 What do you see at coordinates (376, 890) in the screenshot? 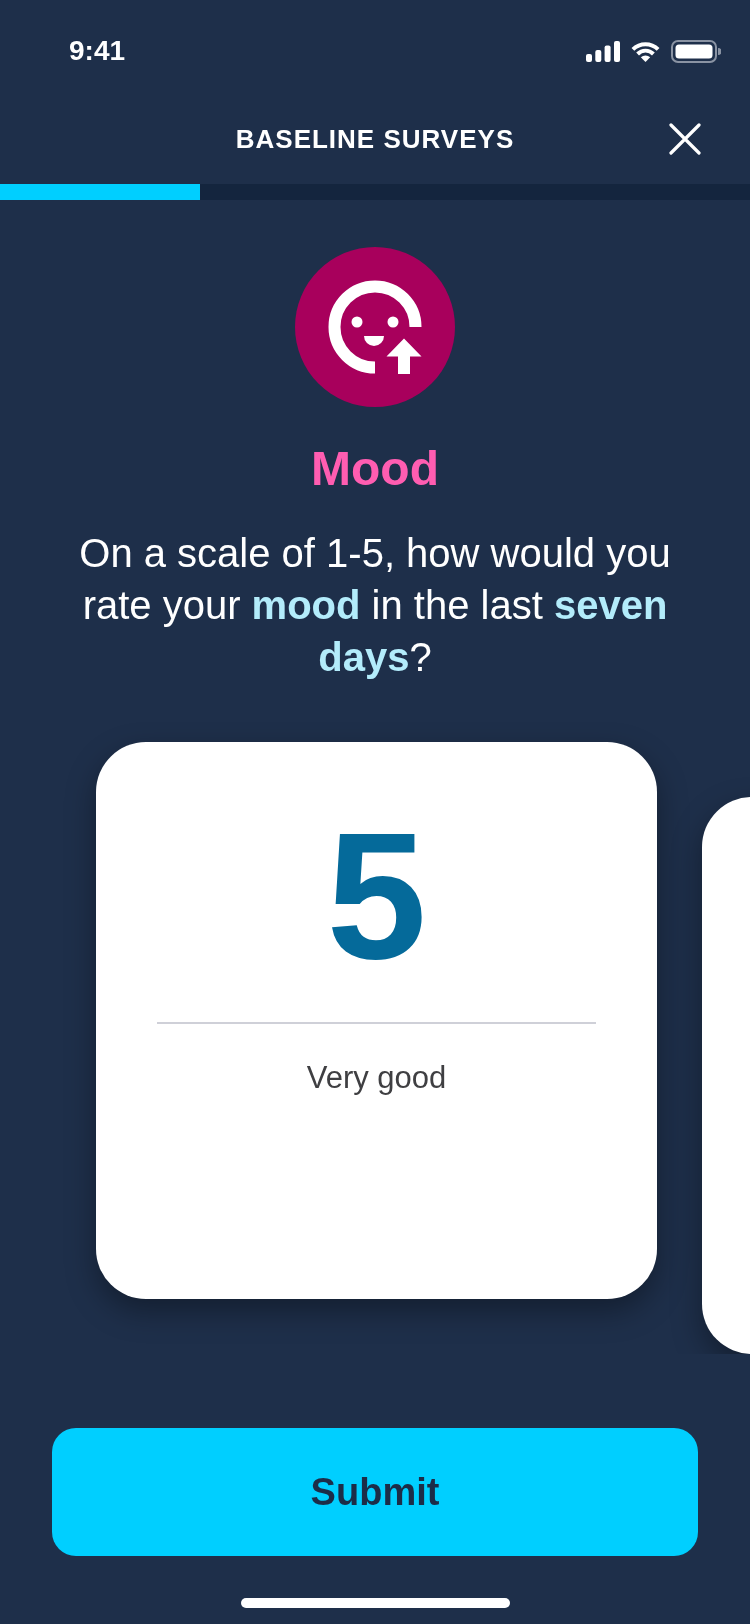
I see `rating-number: 5` at bounding box center [376, 890].